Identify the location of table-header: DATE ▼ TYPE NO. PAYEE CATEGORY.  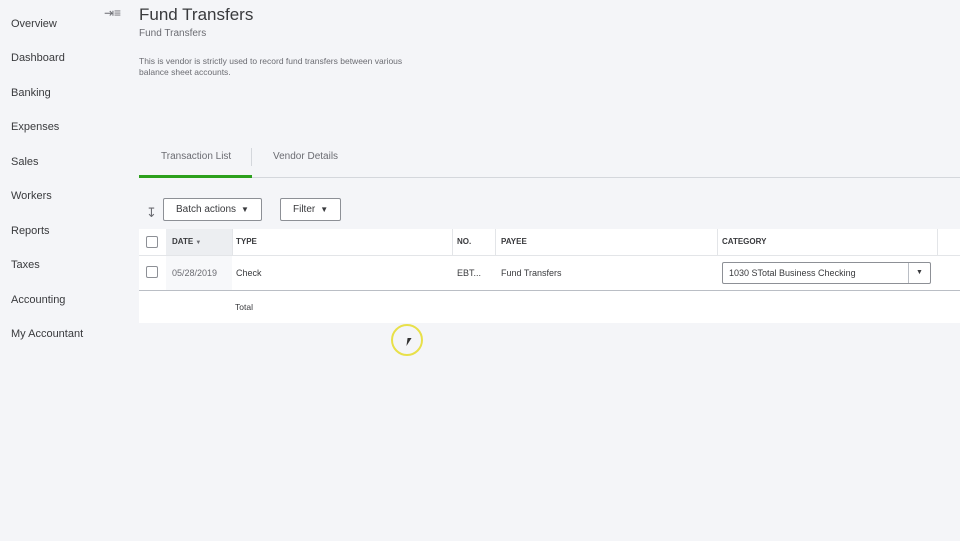
(549, 242).